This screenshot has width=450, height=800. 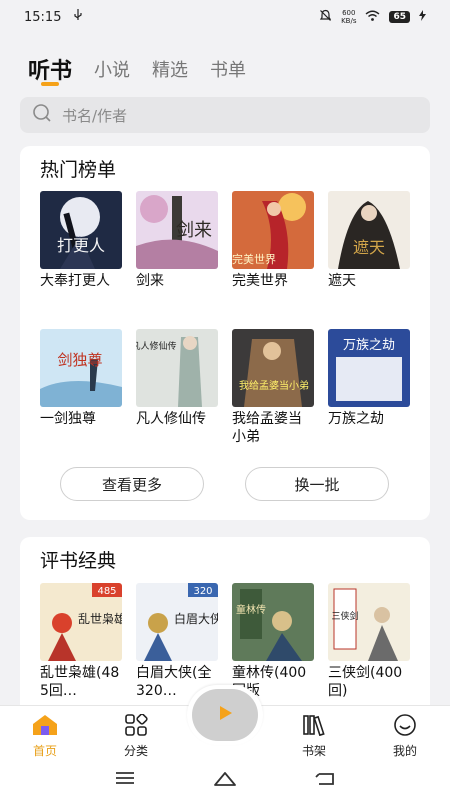 I want to click on book-item: 打更人 大奉打更人, so click(x=81, y=240).